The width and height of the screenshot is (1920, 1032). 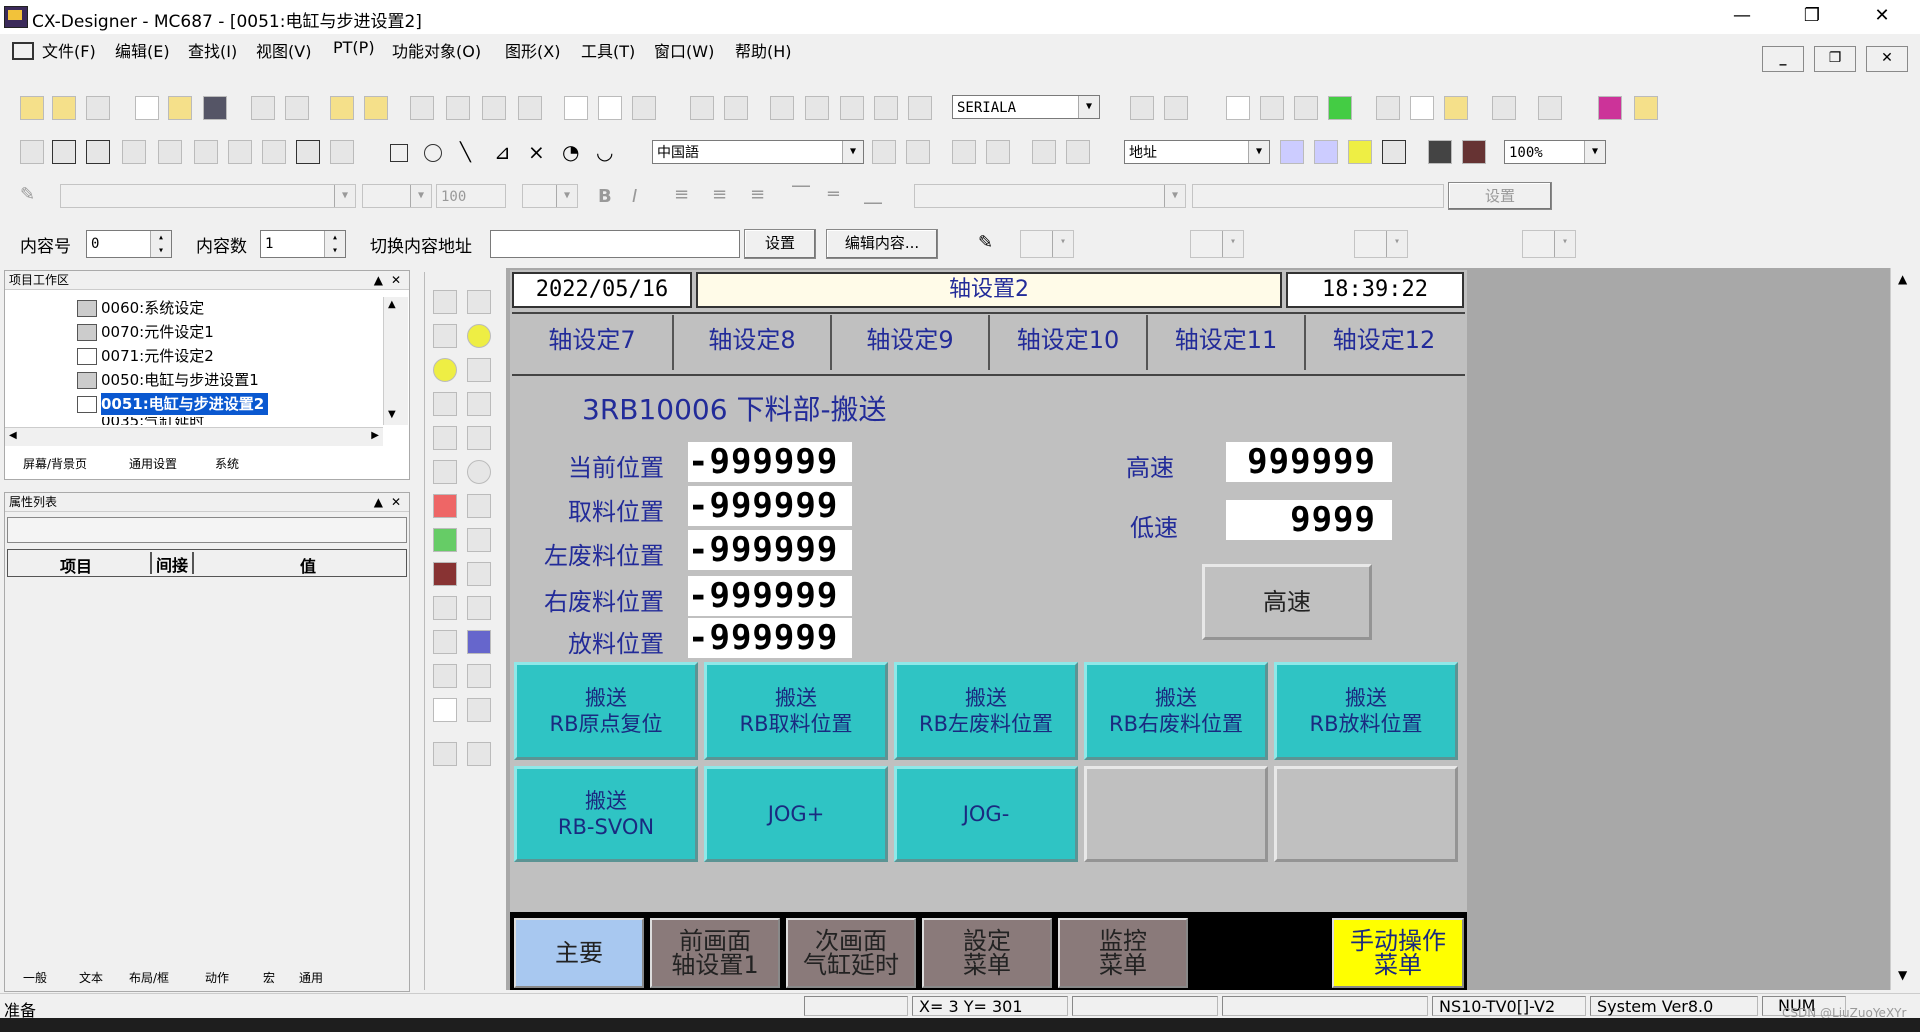 What do you see at coordinates (168, 380) in the screenshot?
I see `tree-item-0050: 0050:电缸与步进设置1` at bounding box center [168, 380].